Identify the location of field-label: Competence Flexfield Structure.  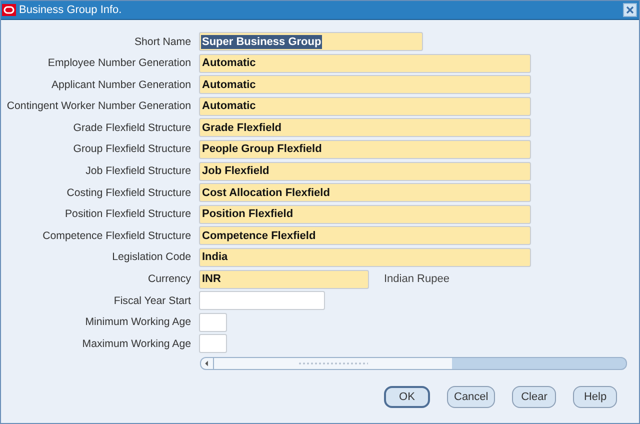
(117, 236).